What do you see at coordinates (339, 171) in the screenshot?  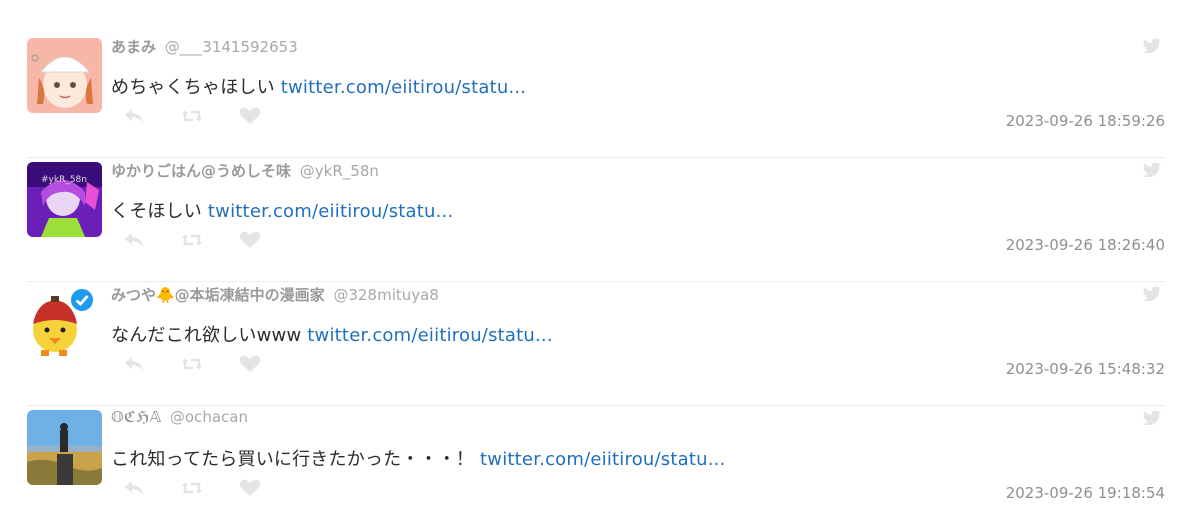 I see `user-handle: @ykR_58n` at bounding box center [339, 171].